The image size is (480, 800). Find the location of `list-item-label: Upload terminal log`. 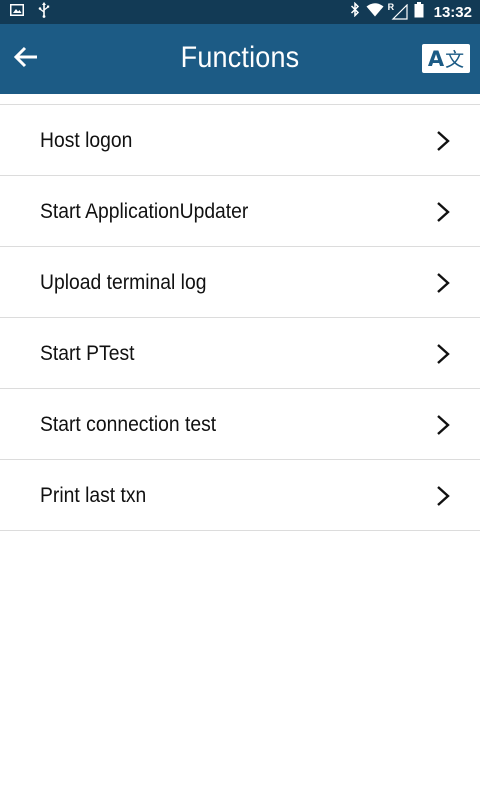

list-item-label: Upload terminal log is located at coordinates (123, 282).